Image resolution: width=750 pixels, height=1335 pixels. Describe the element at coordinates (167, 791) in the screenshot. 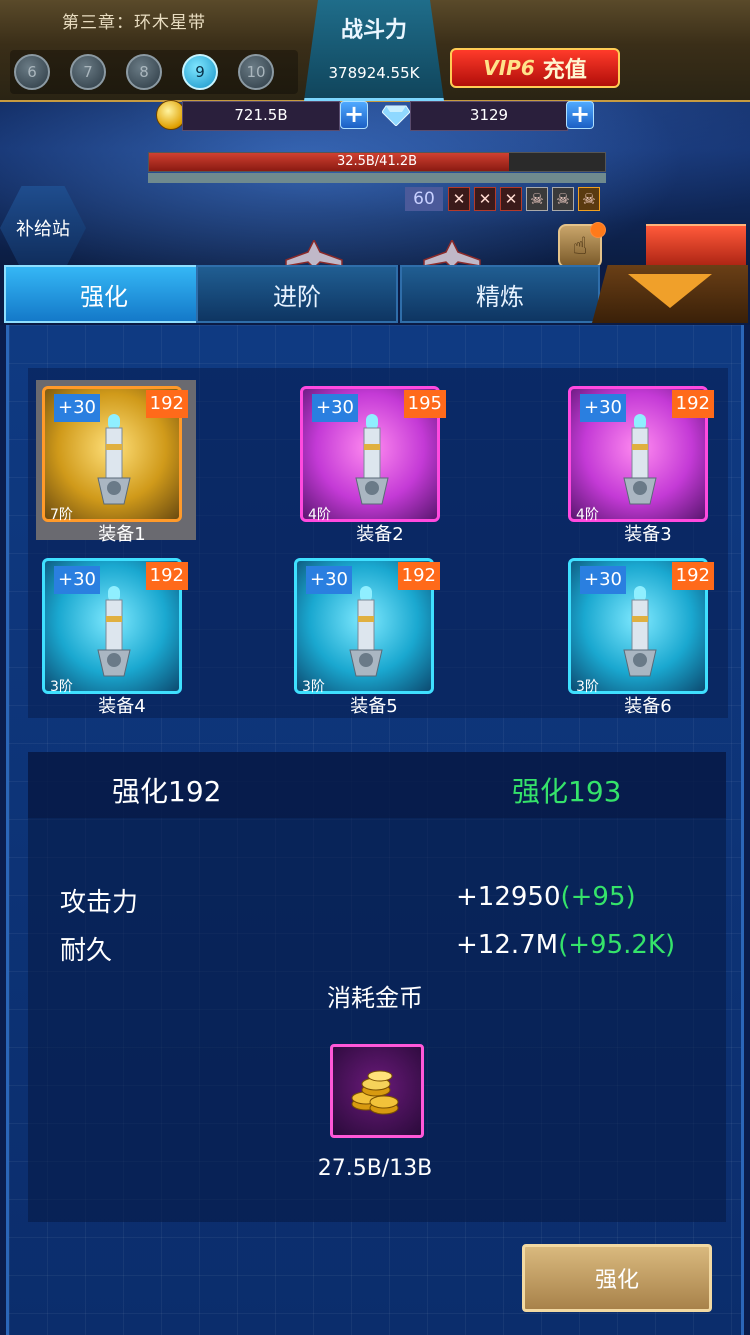

I see `current-strengthen-level: 强化192` at that location.